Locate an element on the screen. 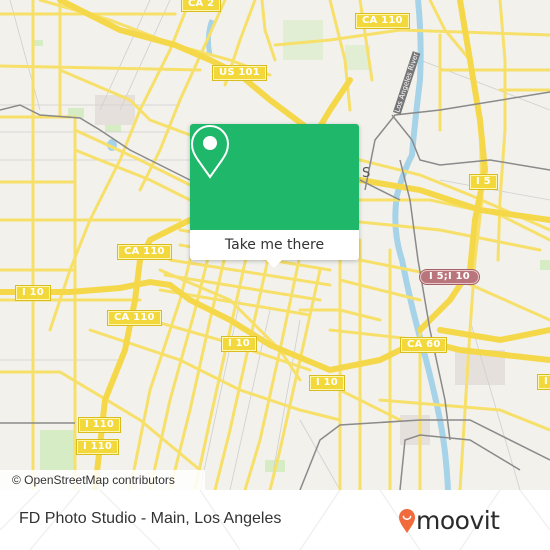 This screenshot has height=550, width=550. highway-shield: US 101 is located at coordinates (239, 73).